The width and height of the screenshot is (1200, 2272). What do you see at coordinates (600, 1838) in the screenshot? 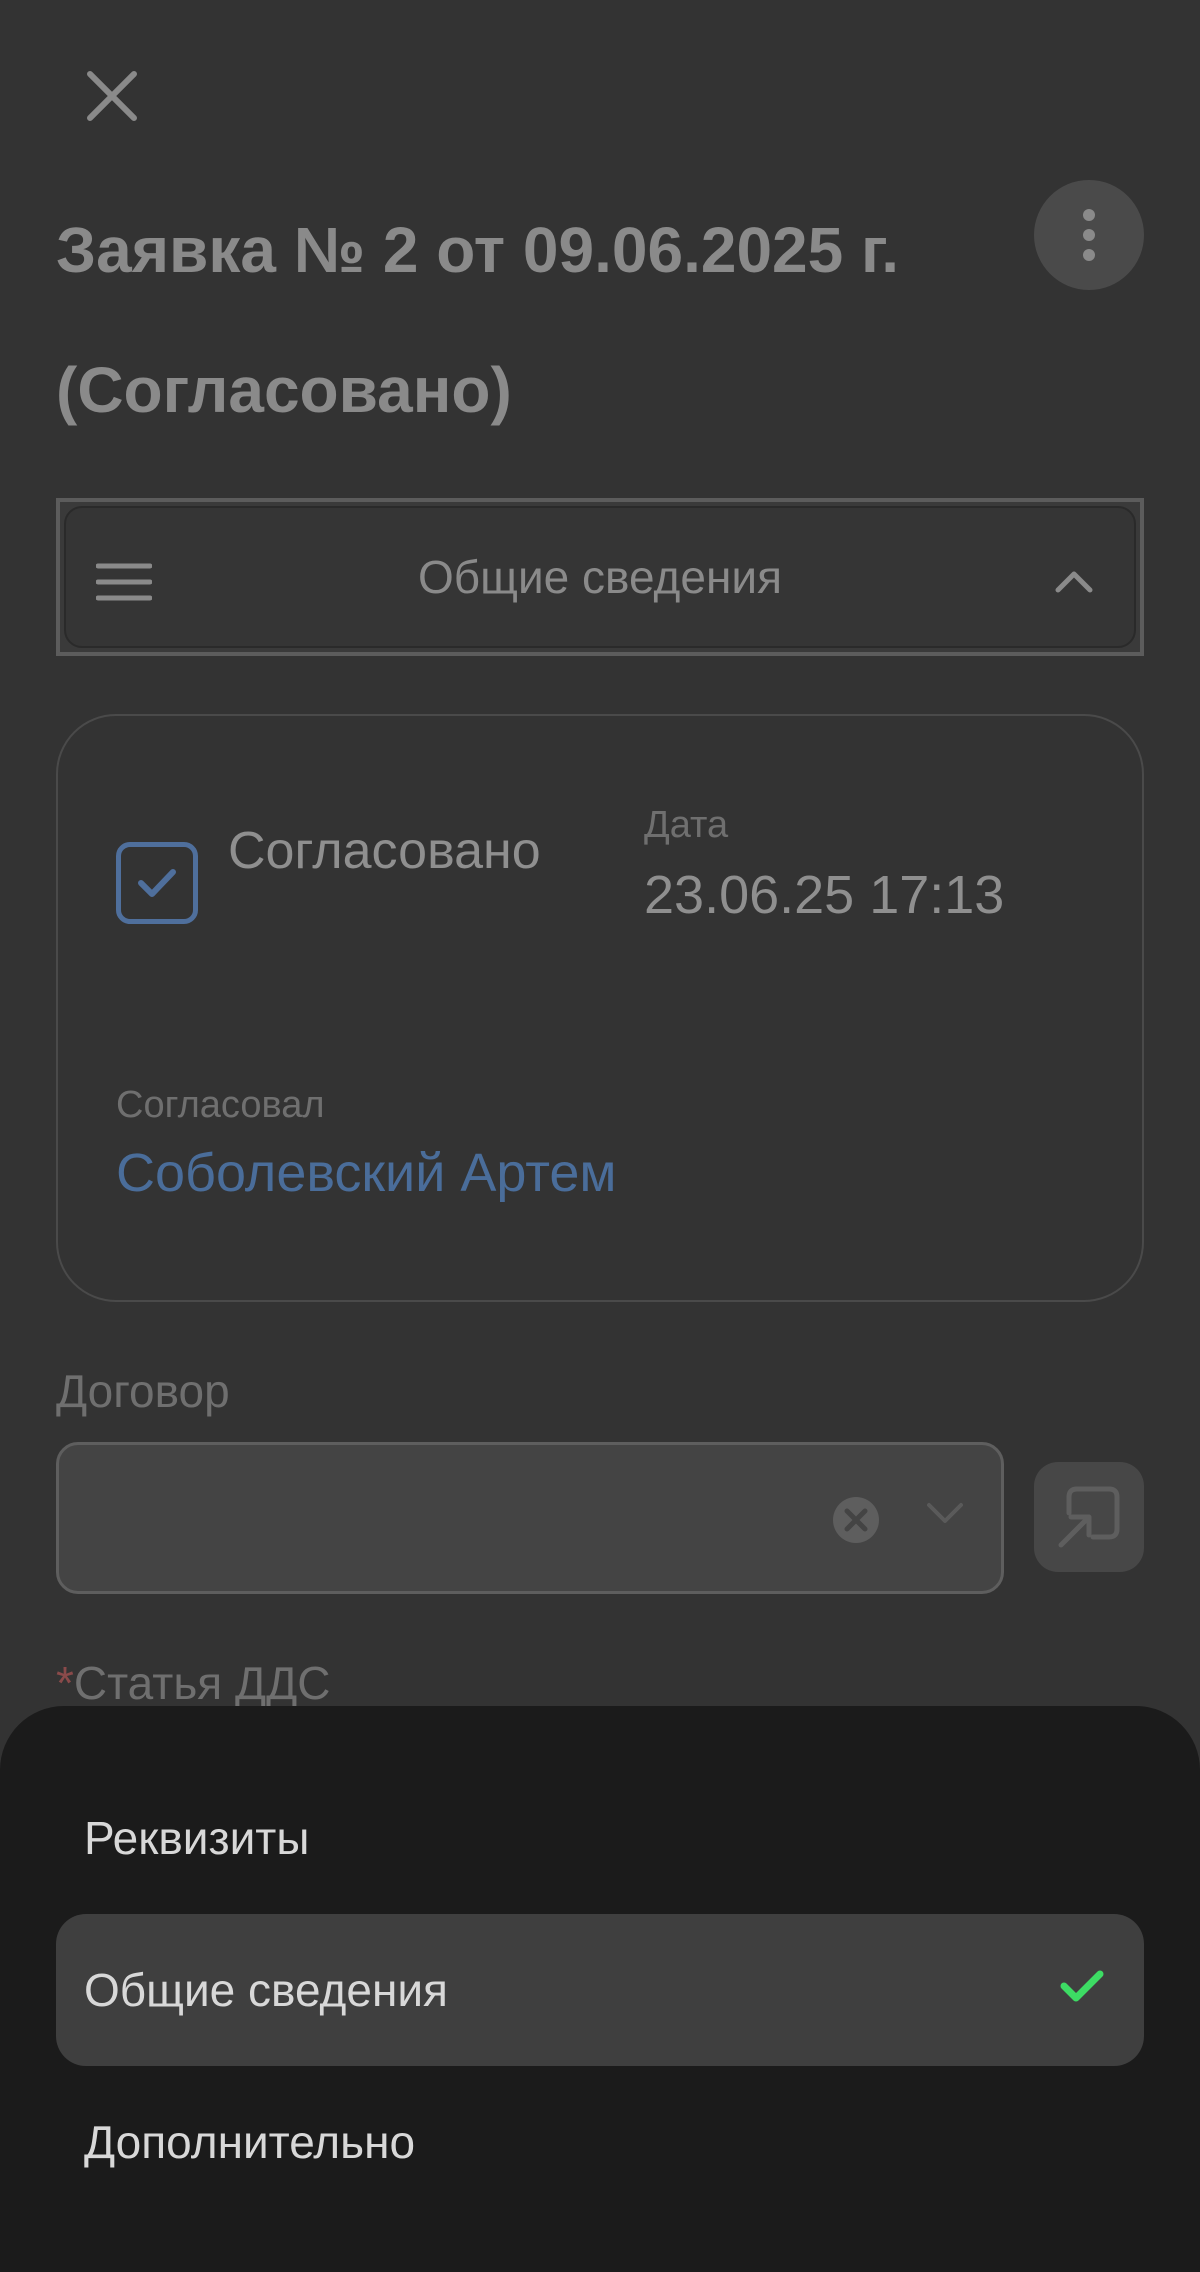
I see `sheet-option-rekvizity: Реквизиты` at bounding box center [600, 1838].